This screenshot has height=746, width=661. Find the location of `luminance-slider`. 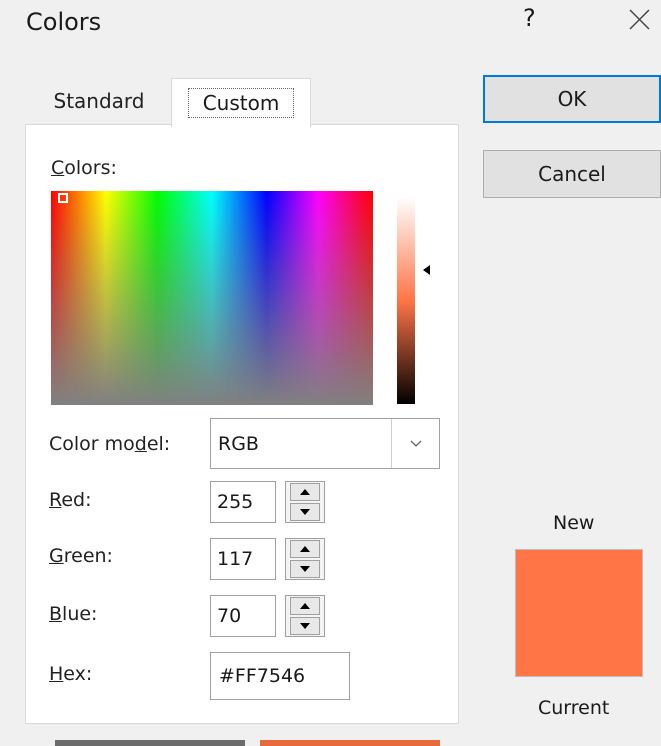

luminance-slider is located at coordinates (406, 300).